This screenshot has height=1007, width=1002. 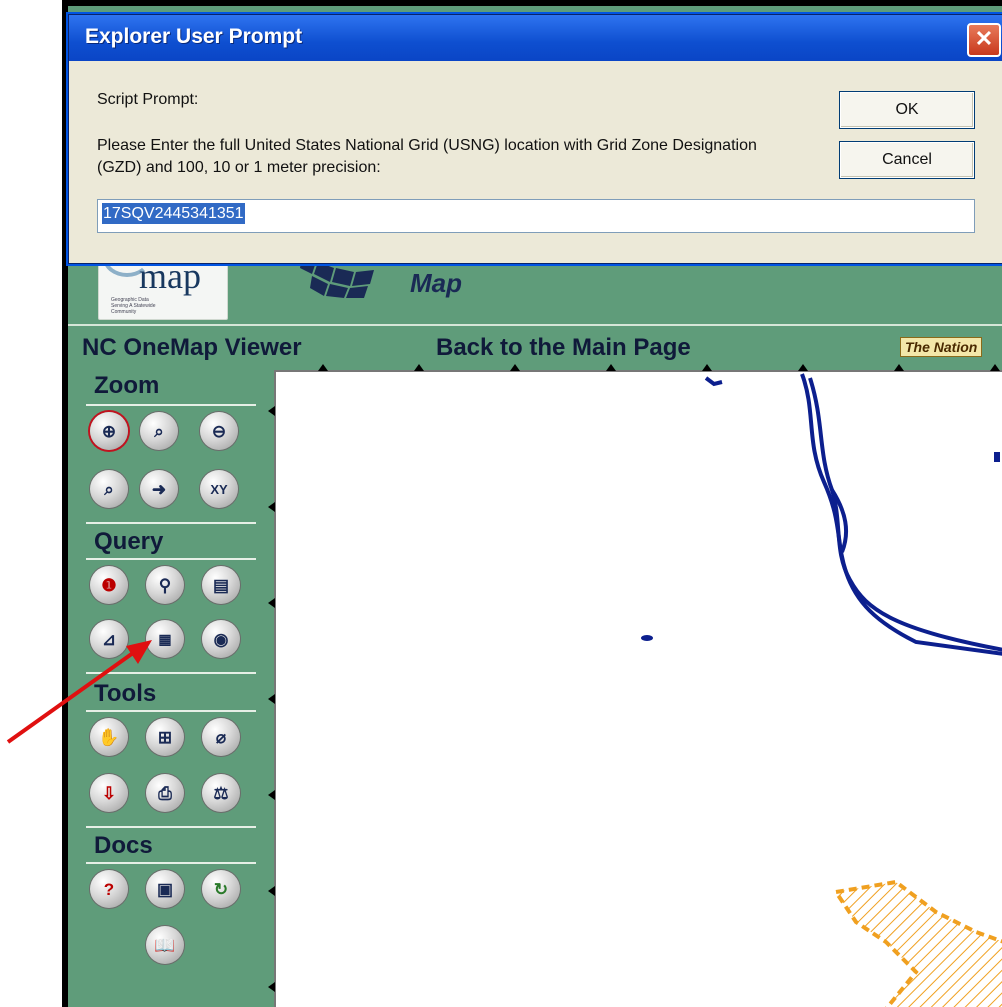 What do you see at coordinates (192, 348) in the screenshot?
I see `viewer-title-link: NC OneMap Viewer` at bounding box center [192, 348].